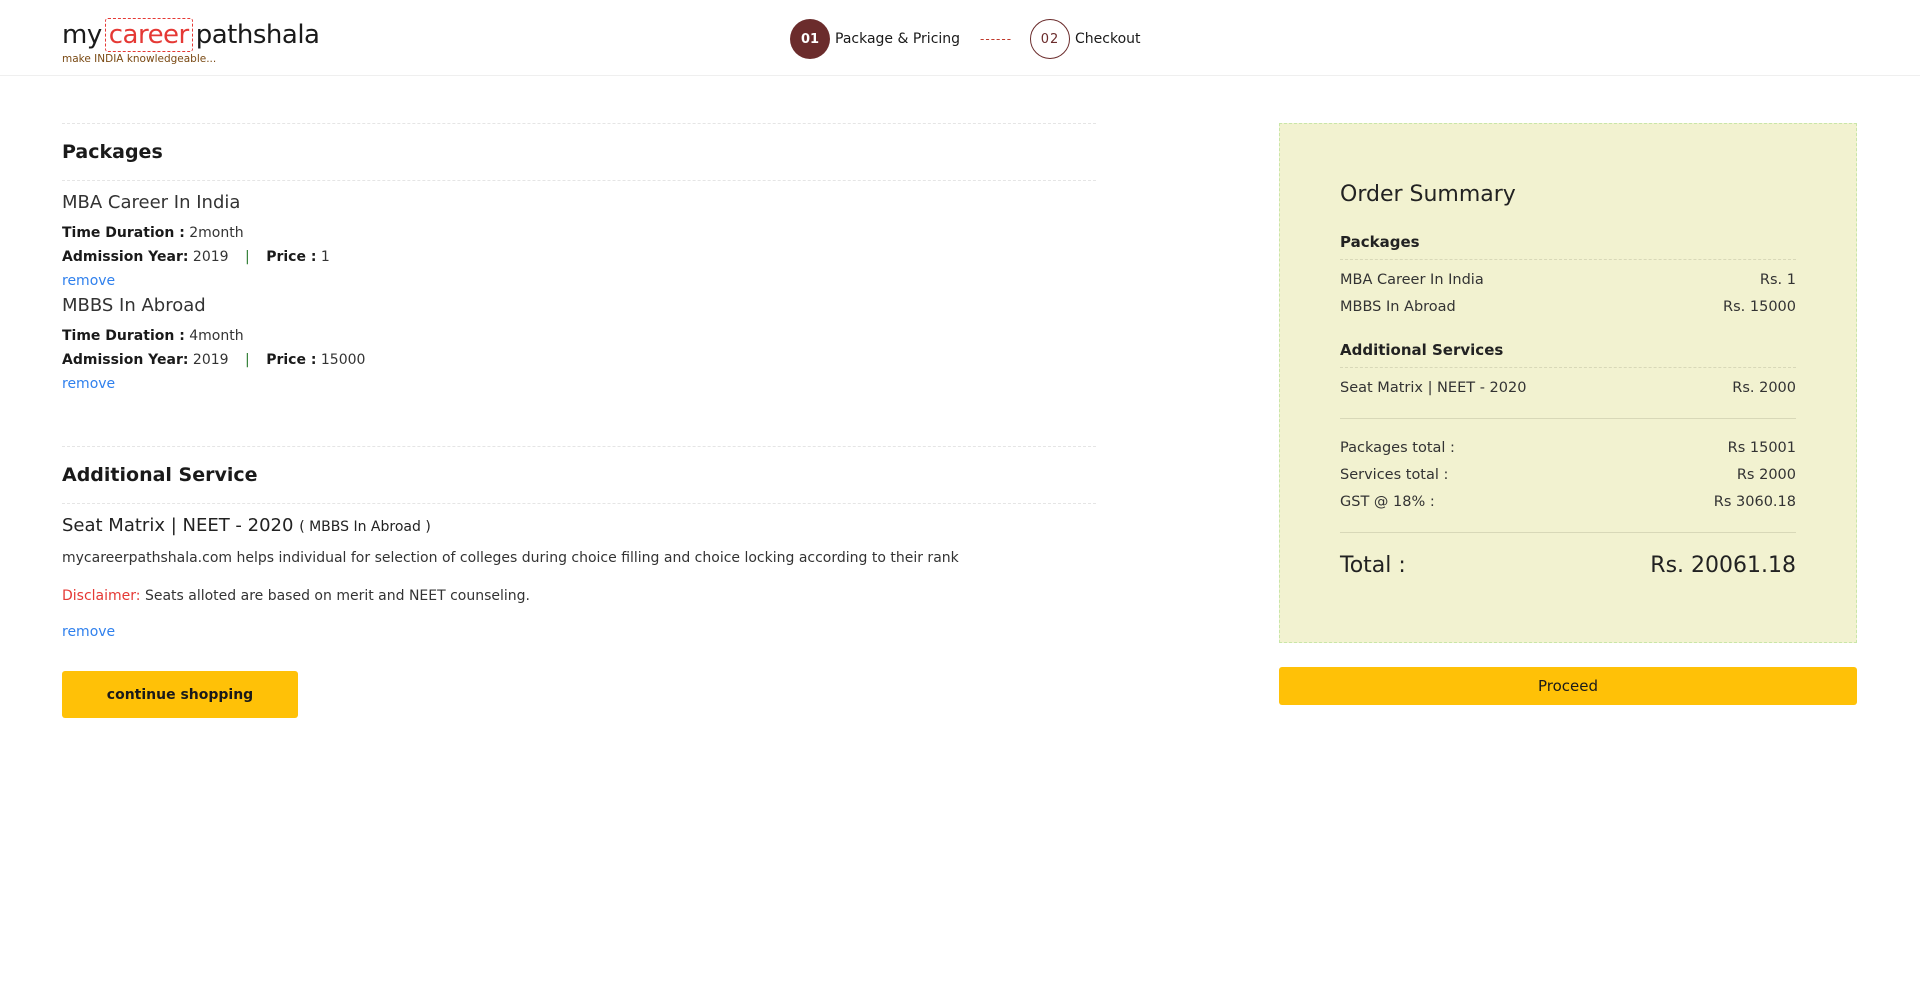  What do you see at coordinates (1412, 280) in the screenshot?
I see `summary-item-name: MBA Career In India` at bounding box center [1412, 280].